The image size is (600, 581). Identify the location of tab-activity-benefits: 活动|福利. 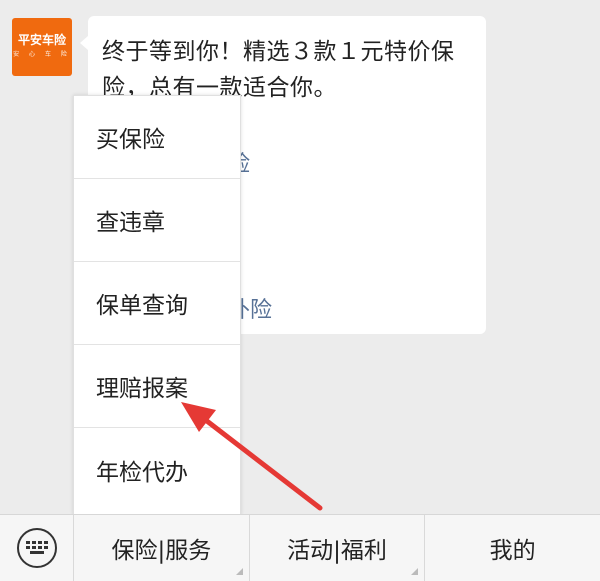
(338, 548).